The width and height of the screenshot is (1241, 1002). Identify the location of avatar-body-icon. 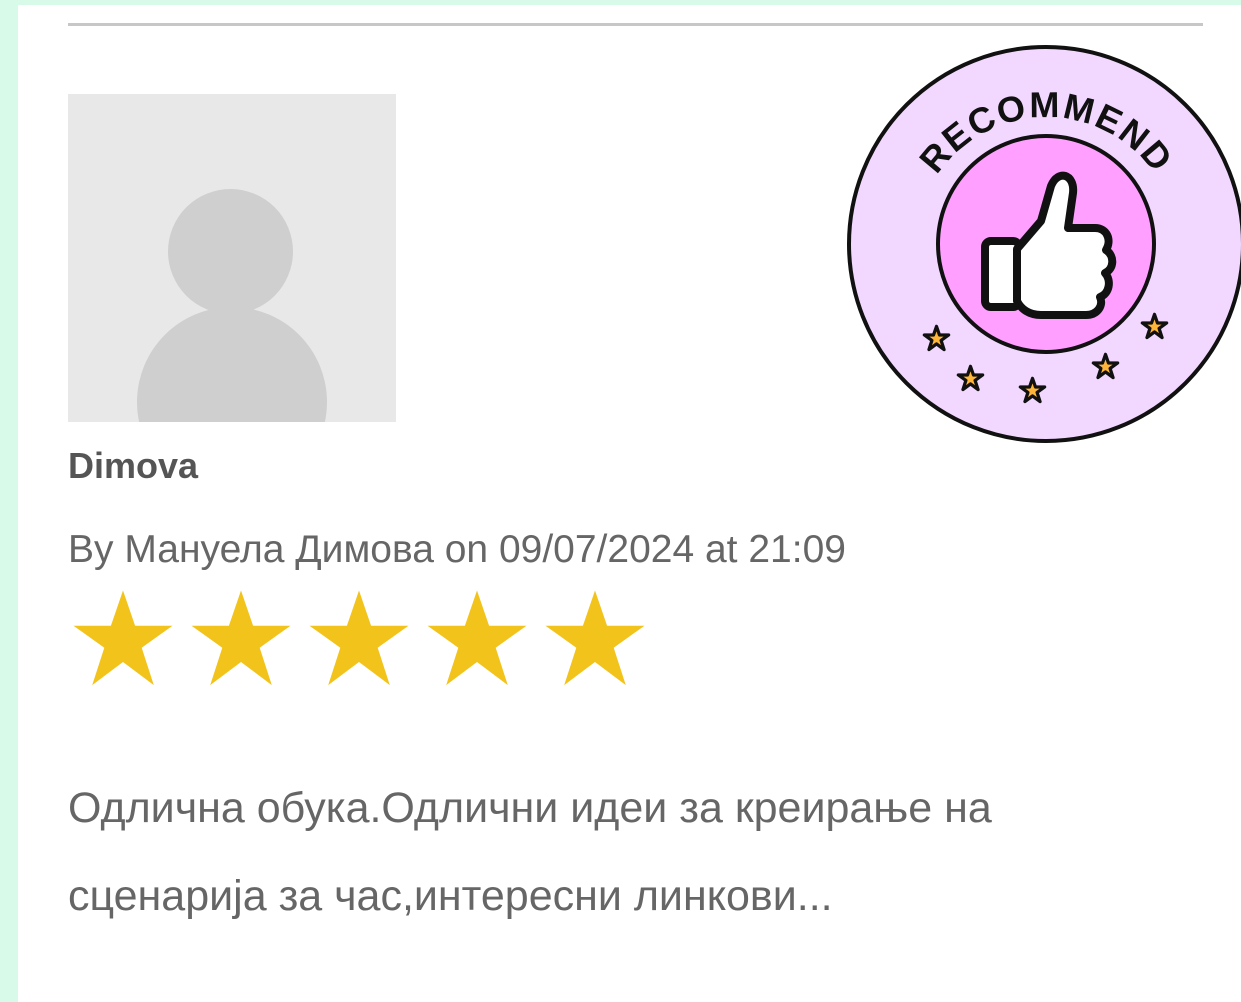
(232, 364).